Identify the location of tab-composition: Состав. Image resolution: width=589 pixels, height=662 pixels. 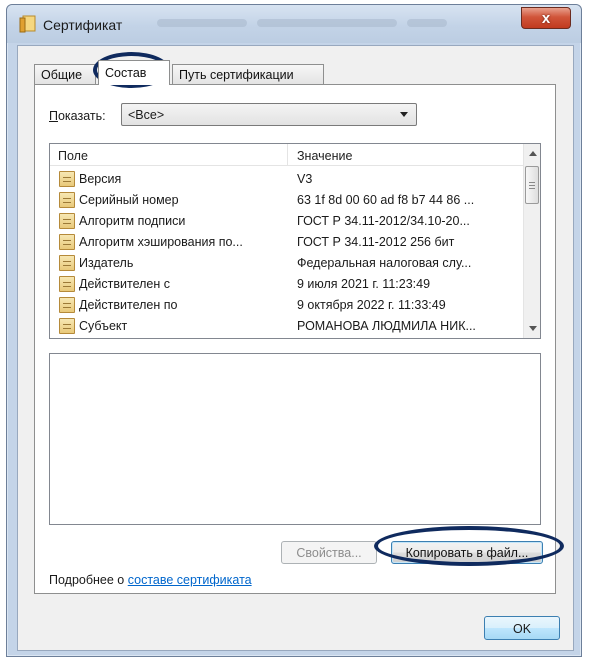
(134, 72).